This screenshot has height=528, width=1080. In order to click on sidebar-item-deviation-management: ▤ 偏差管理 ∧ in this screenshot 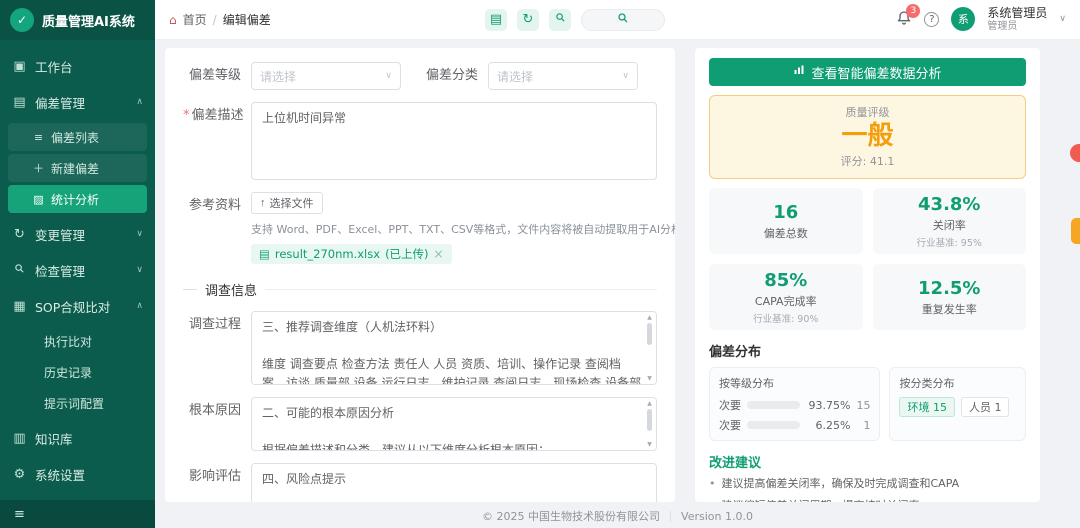, I will do `click(77, 102)`.